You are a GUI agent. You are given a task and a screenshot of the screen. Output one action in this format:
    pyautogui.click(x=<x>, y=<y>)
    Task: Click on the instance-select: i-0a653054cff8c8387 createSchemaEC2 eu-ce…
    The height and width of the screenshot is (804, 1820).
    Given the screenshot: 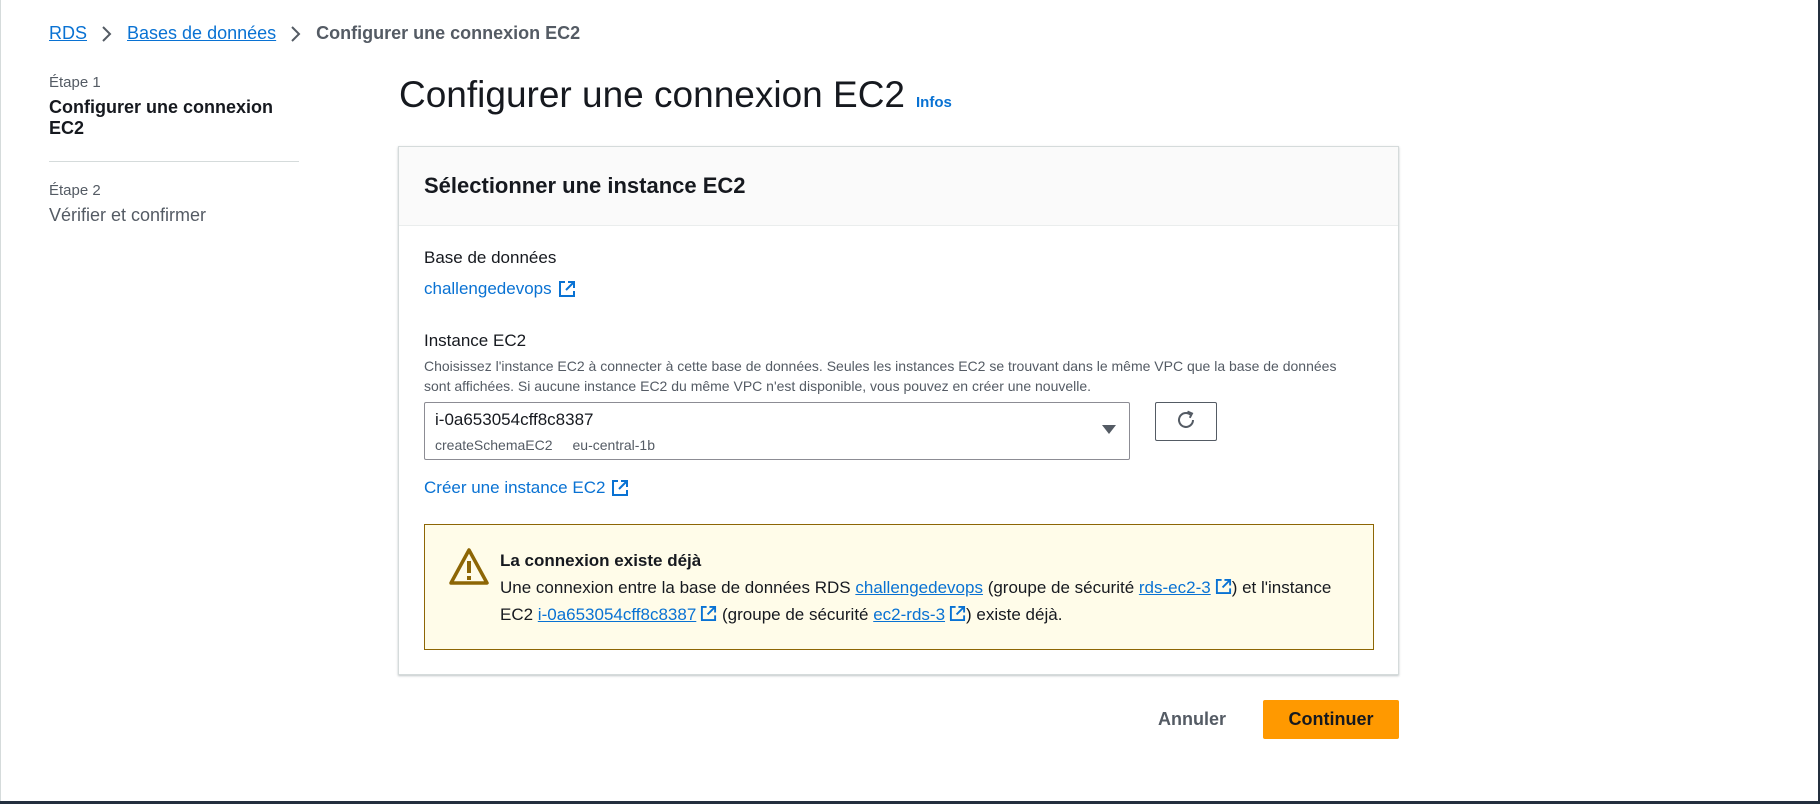 What is the action you would take?
    pyautogui.click(x=777, y=431)
    